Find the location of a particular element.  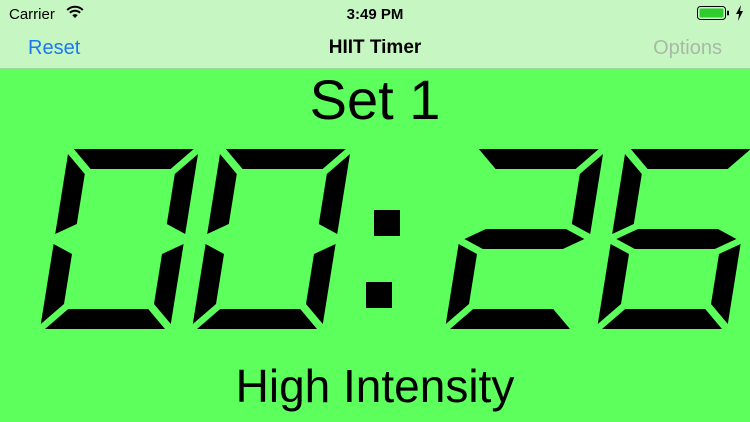

colon-dot-top is located at coordinates (387, 223).